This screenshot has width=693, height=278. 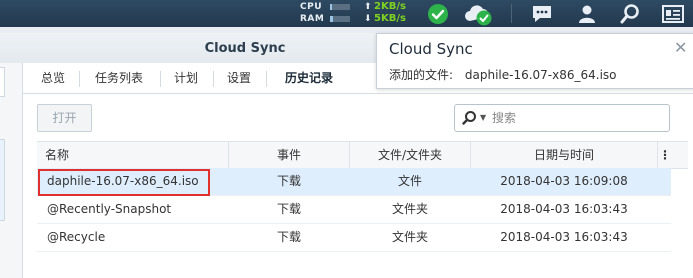 I want to click on download-speed: 5KB/s, so click(x=390, y=18).